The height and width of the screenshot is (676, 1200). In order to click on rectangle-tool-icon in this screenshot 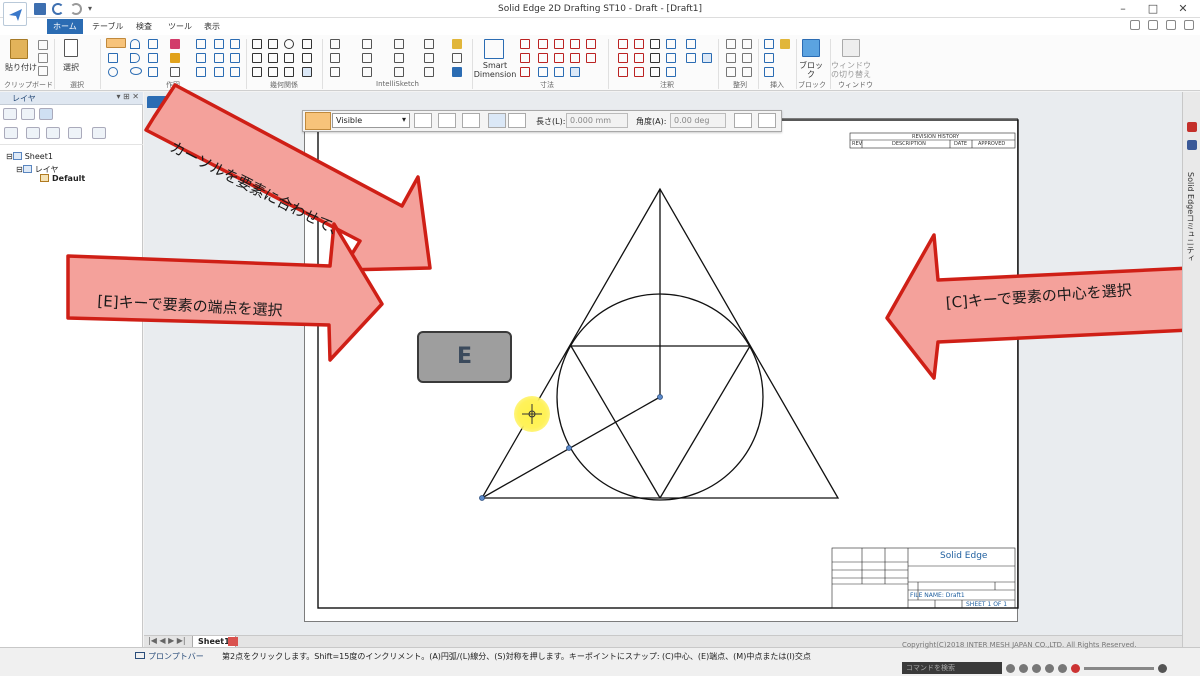, I will do `click(113, 58)`.